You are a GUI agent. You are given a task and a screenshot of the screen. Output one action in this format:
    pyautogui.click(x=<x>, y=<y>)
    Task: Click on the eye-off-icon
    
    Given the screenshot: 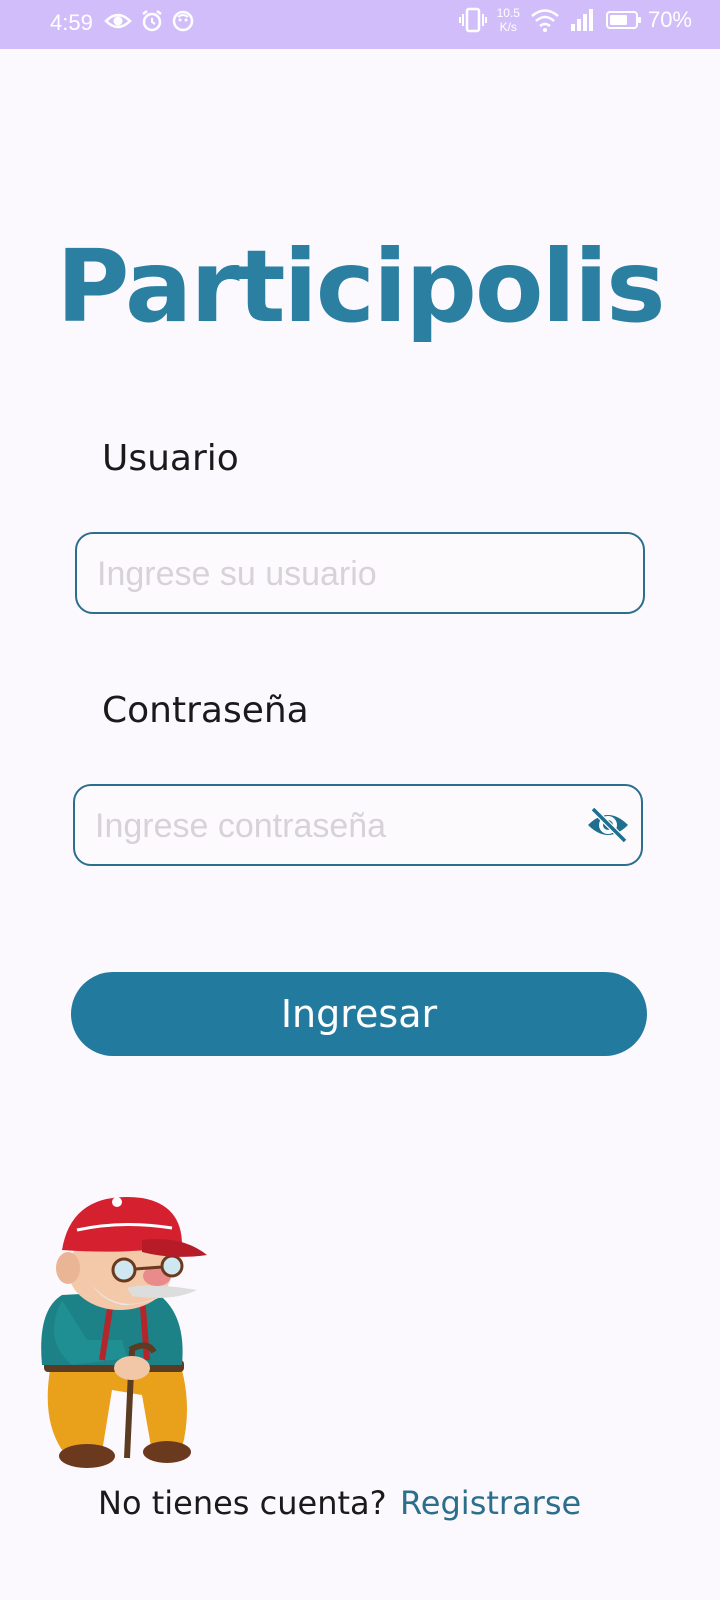 What is the action you would take?
    pyautogui.click(x=608, y=825)
    